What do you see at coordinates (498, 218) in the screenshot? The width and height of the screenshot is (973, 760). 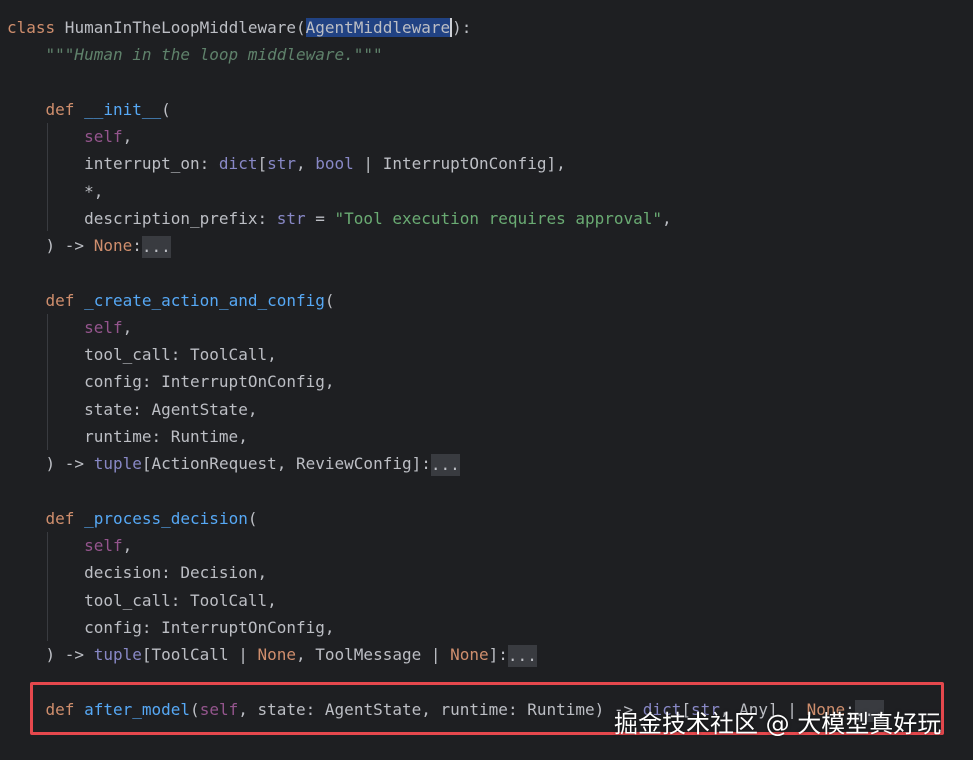 I see `string-literal: "Tool execution requires approval"` at bounding box center [498, 218].